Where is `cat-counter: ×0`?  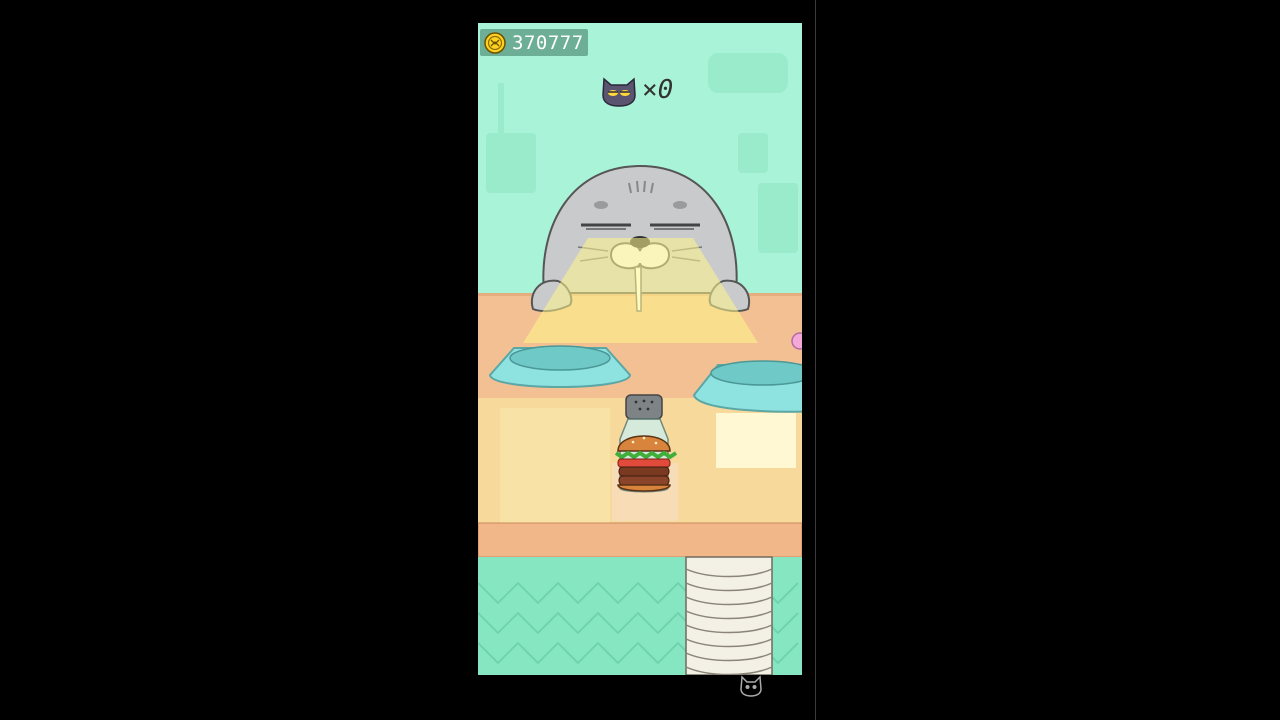
cat-counter: ×0 is located at coordinates (636, 90).